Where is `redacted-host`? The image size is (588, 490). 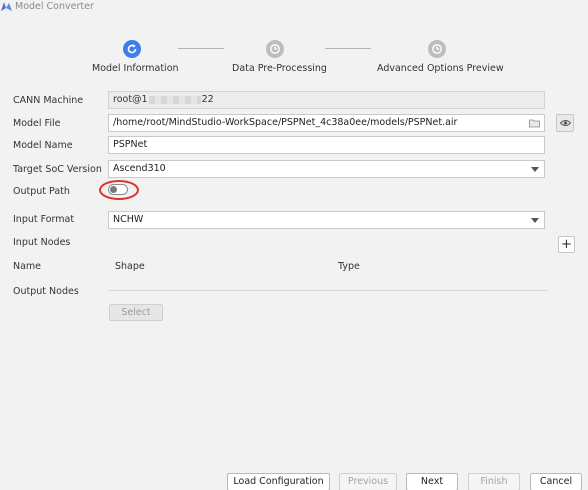
redacted-host is located at coordinates (174, 99).